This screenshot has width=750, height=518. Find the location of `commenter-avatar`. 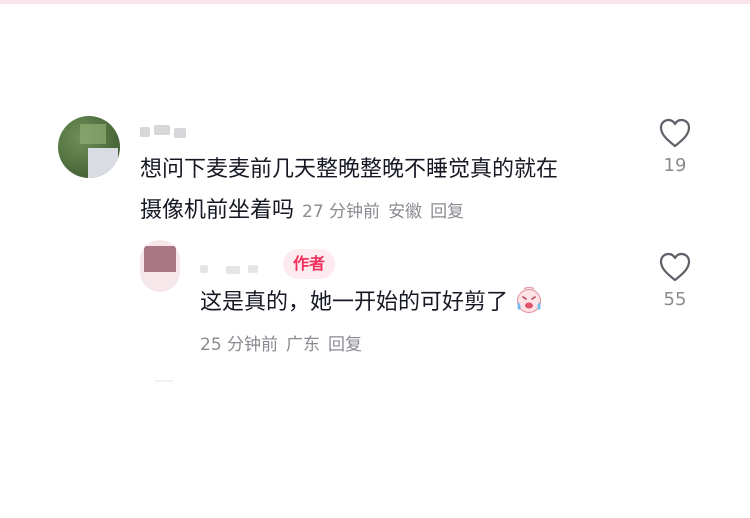

commenter-avatar is located at coordinates (89, 147).